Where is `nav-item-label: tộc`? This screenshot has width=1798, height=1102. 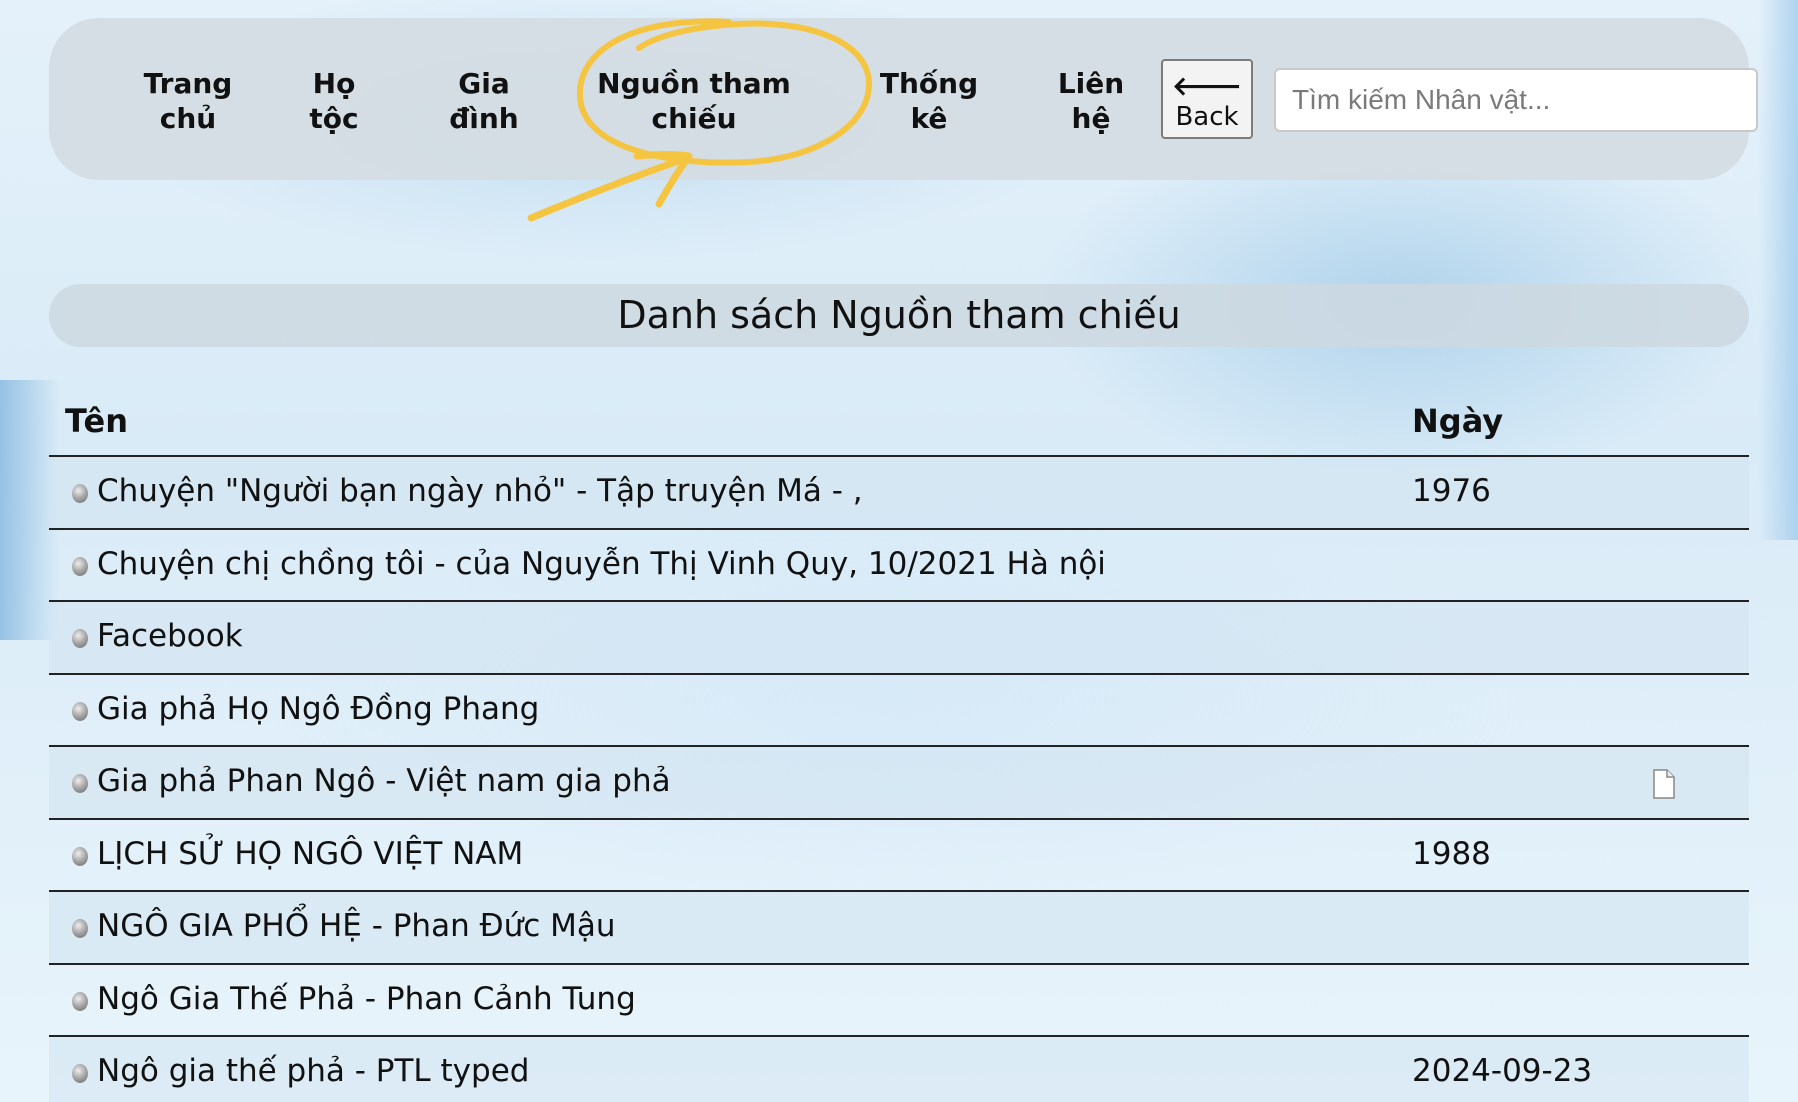
nav-item-label: tộc is located at coordinates (334, 118).